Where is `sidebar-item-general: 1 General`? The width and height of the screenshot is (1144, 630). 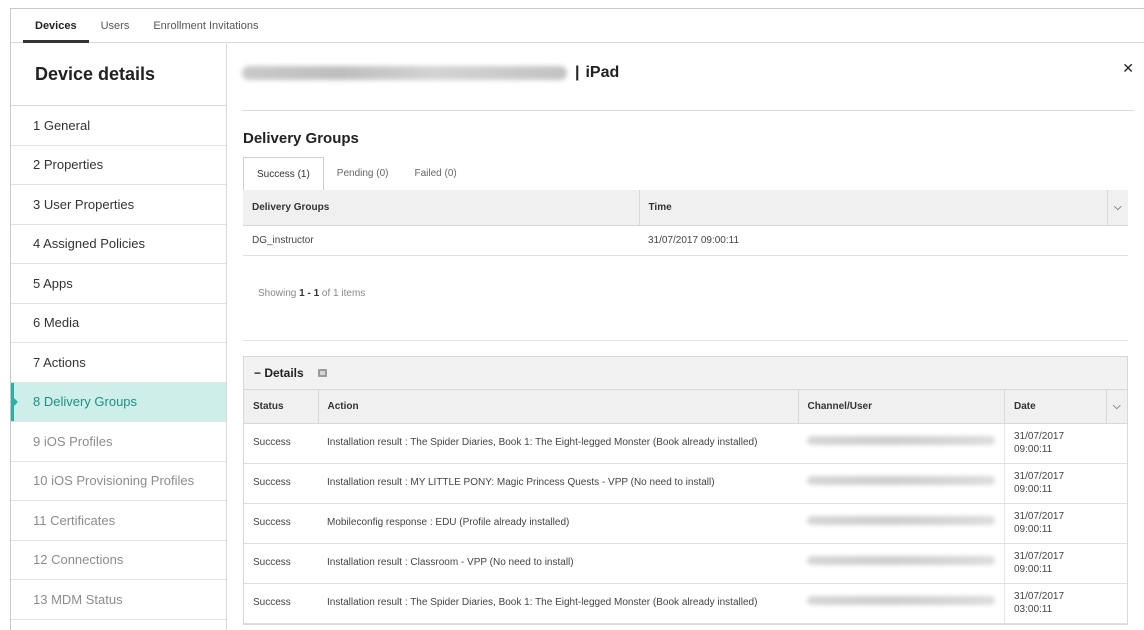 sidebar-item-general: 1 General is located at coordinates (118, 126).